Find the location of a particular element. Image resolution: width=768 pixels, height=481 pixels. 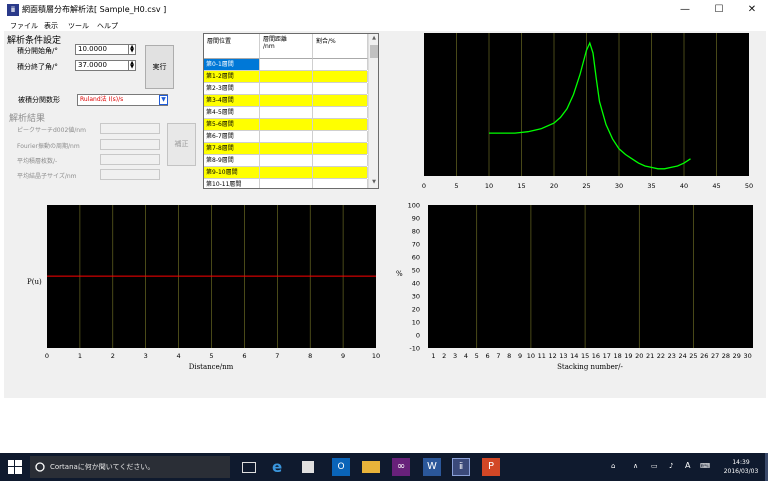

table-row: 第5-6層間 is located at coordinates (286, 125).